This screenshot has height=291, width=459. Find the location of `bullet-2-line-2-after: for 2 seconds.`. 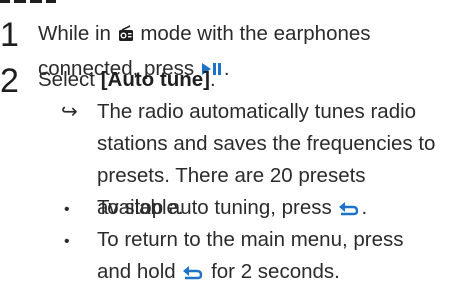

bullet-2-line-2-after: for 2 seconds. is located at coordinates (275, 271).